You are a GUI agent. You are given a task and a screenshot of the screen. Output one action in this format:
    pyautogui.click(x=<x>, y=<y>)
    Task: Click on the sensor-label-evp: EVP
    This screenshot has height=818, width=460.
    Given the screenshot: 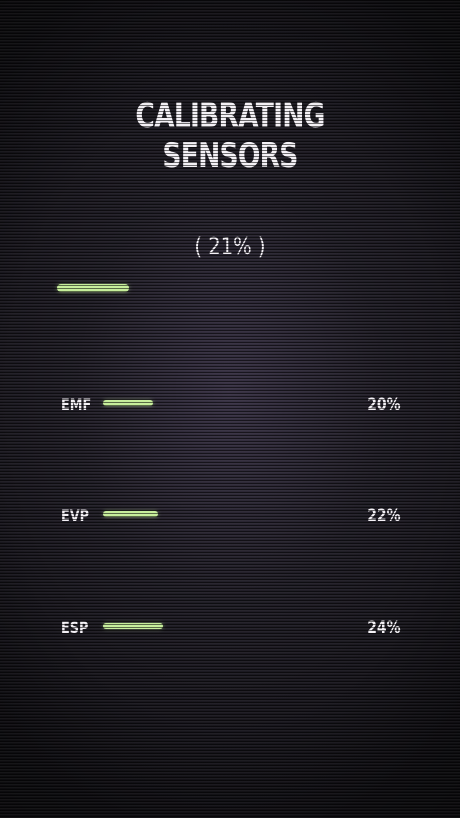 What is the action you would take?
    pyautogui.click(x=75, y=515)
    